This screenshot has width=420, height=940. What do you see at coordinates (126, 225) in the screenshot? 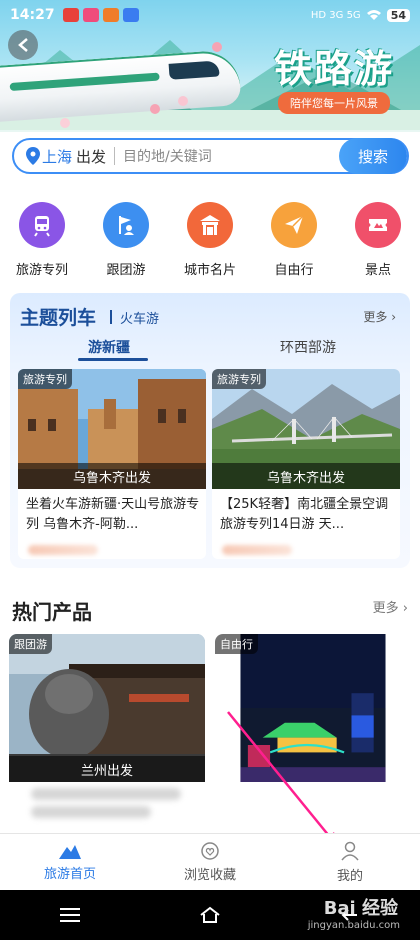
I see `group-flag-icon` at bounding box center [126, 225].